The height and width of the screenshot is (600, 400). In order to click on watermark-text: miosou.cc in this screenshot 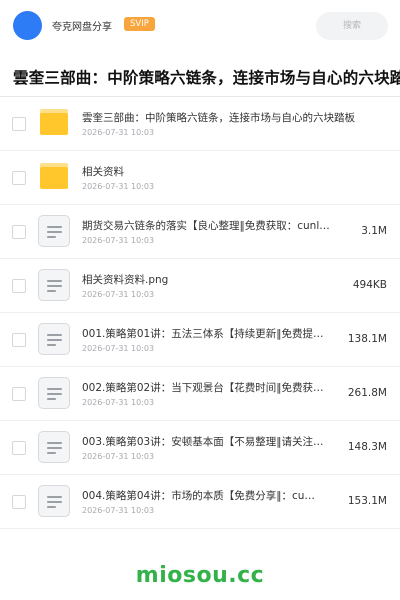, I will do `click(200, 575)`.